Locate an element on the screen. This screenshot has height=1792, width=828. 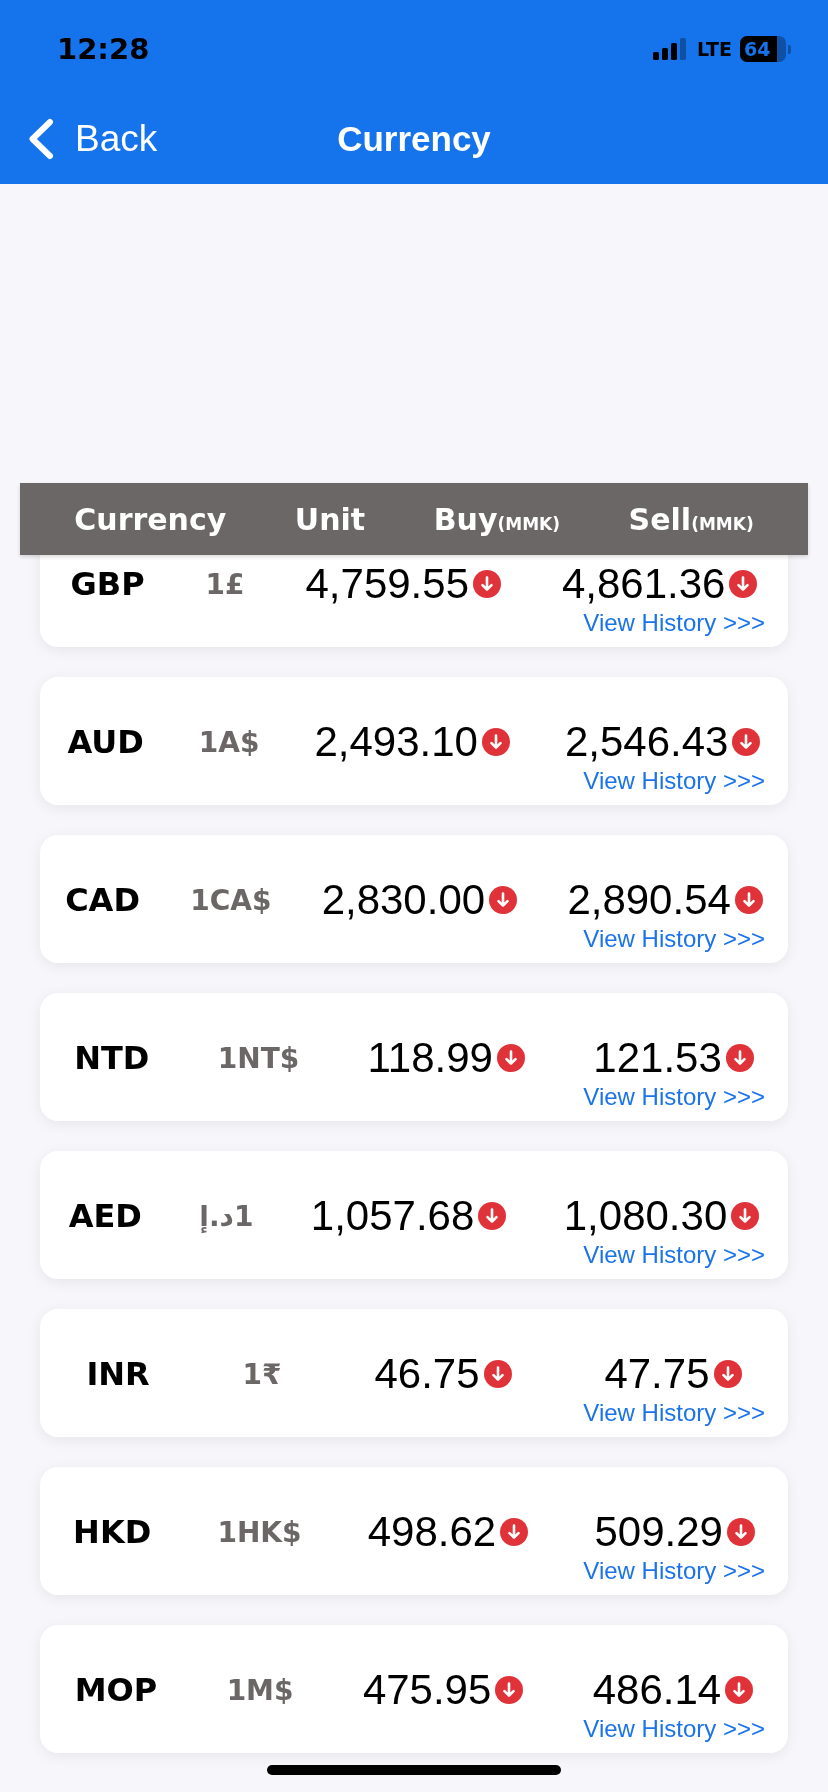
buy-rate: 1,057.68 is located at coordinates (392, 1216).